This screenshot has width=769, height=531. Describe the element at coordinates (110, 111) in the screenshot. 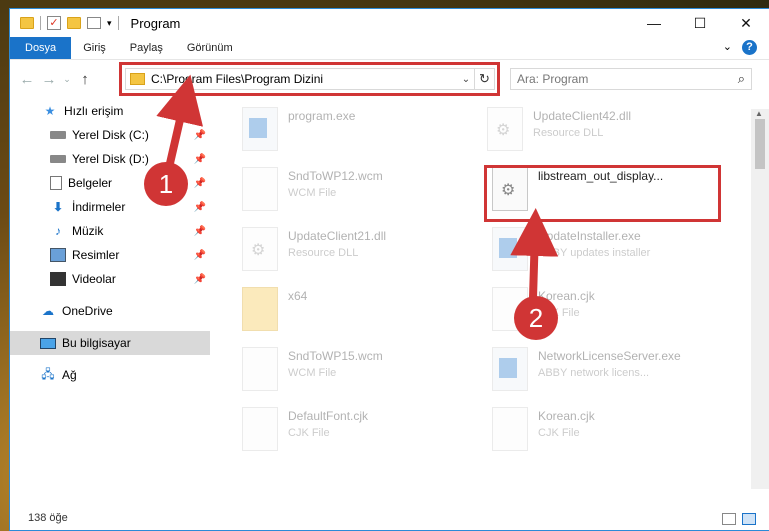

I see `sidebar-item-quick-access: ★ Hızlı erişim` at that location.